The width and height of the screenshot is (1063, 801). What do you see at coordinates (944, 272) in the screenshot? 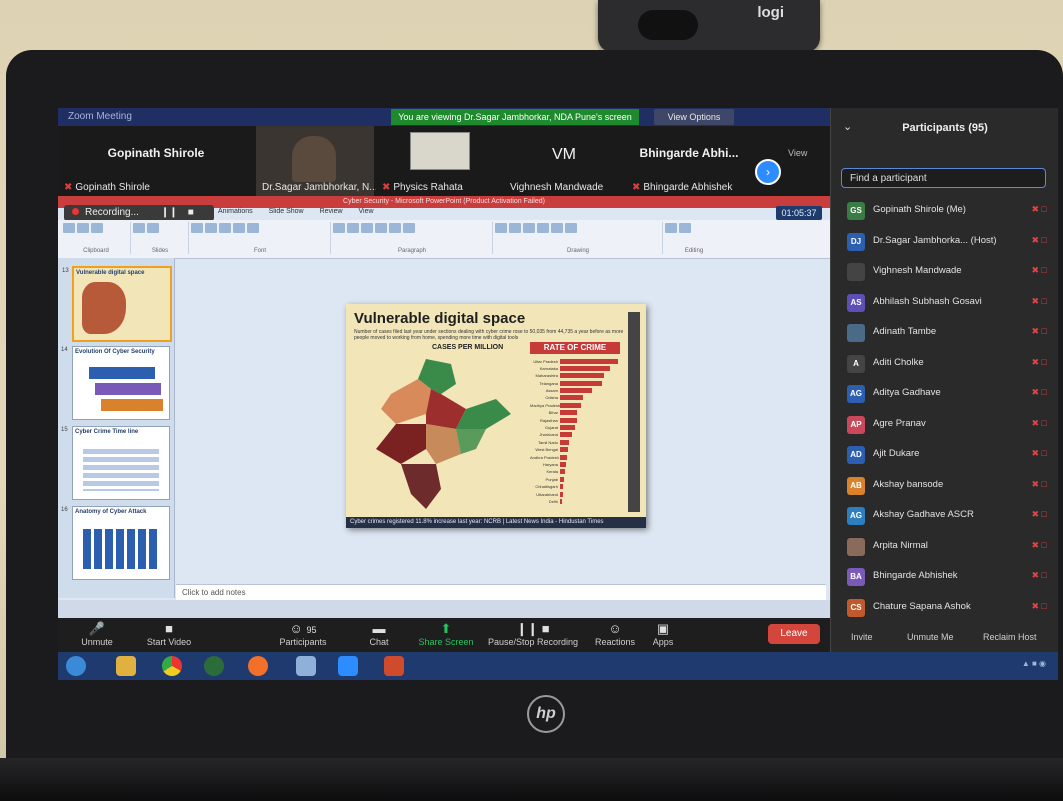
I see `participant-row: Vighnesh Mandwade ✖ □` at bounding box center [944, 272].